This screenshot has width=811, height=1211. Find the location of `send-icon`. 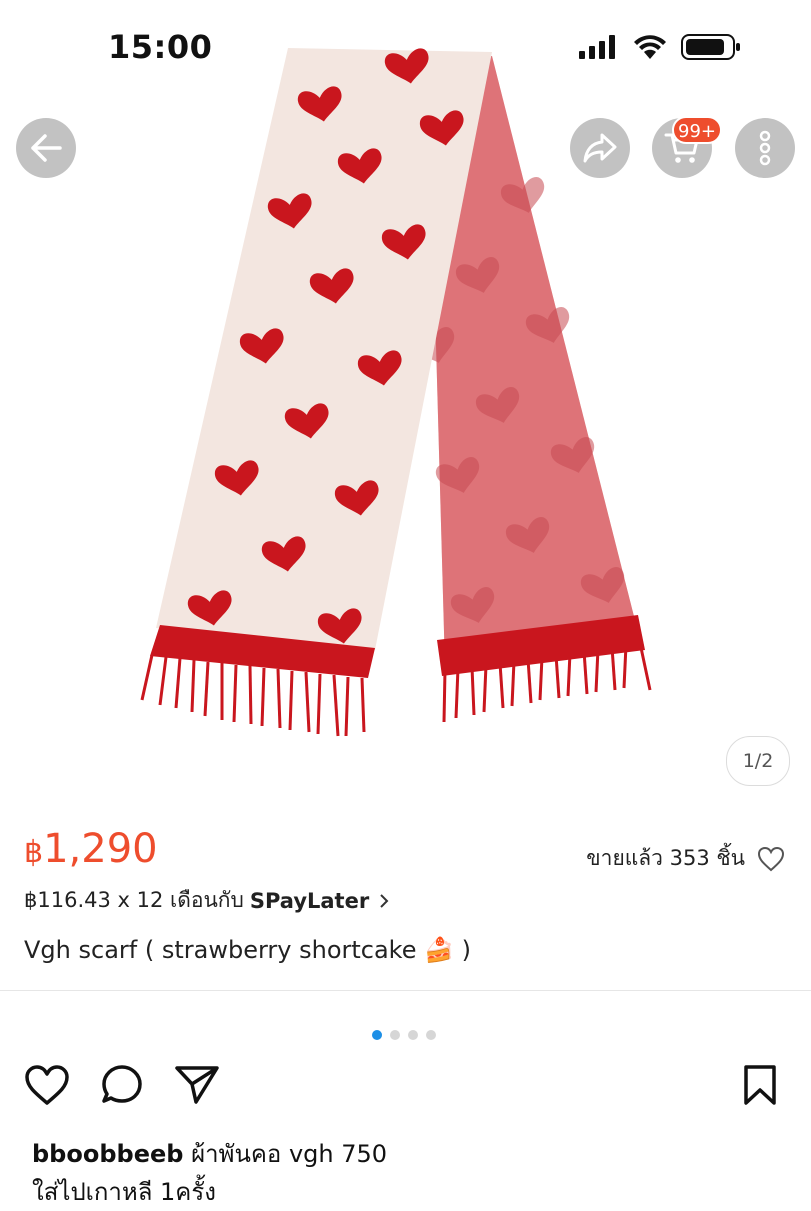

send-icon is located at coordinates (197, 1085).